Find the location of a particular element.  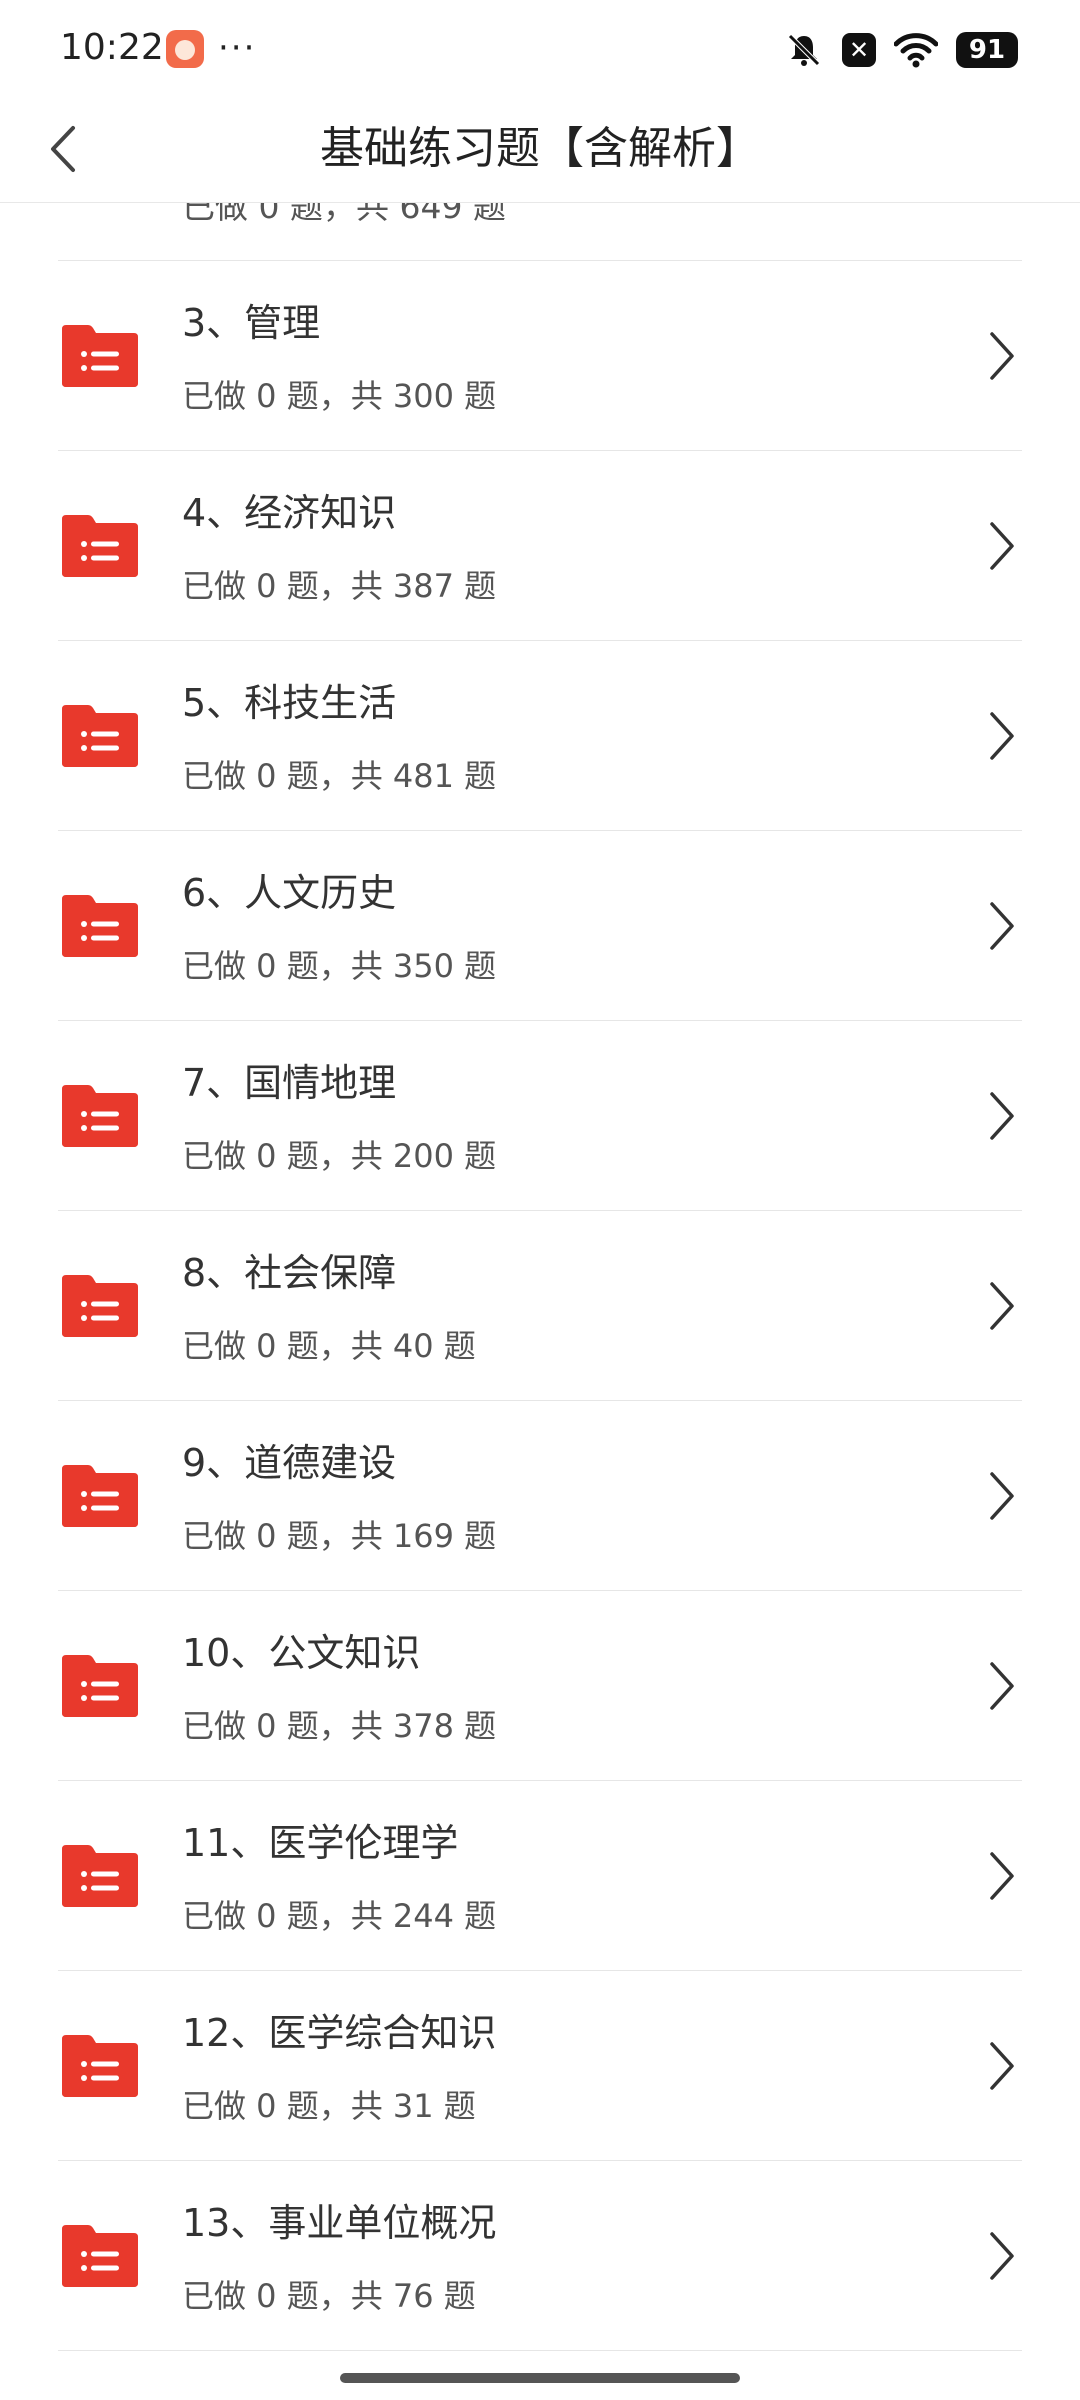

list-item: 8、社会保障已做 0 题，共 40 题 is located at coordinates (540, 1306).